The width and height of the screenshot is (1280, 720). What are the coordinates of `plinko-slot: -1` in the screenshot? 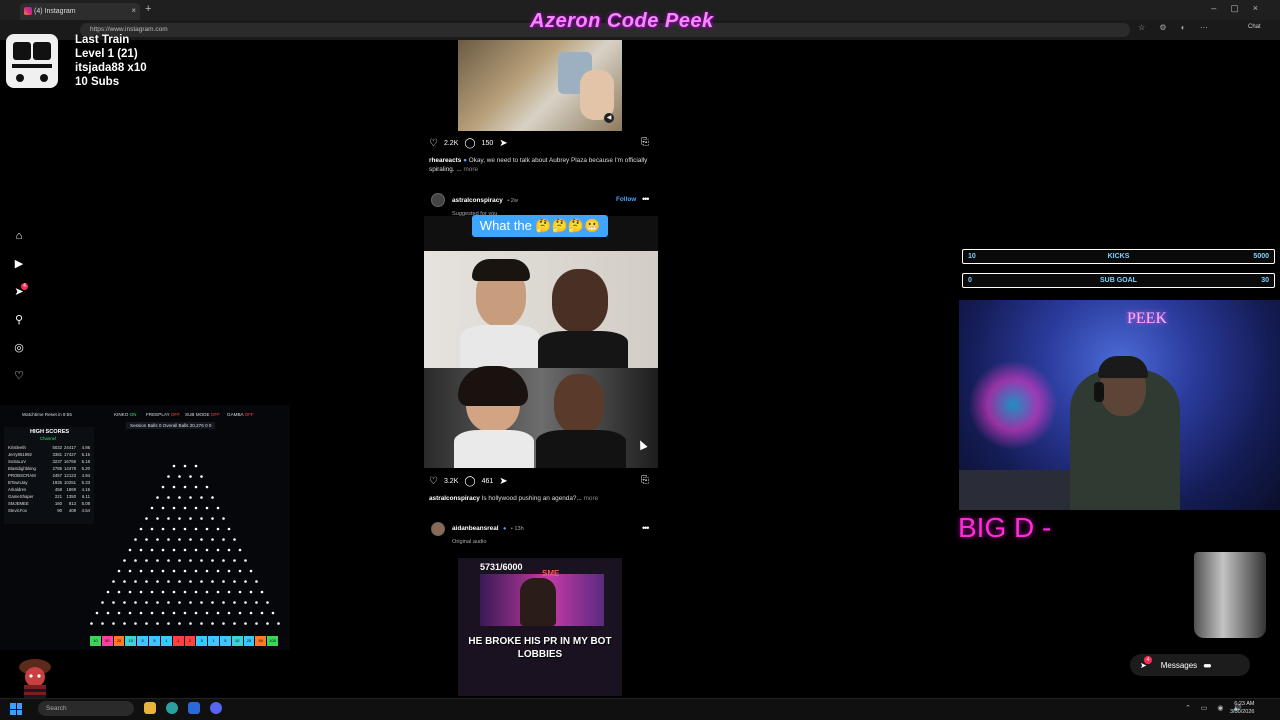 It's located at (178, 641).